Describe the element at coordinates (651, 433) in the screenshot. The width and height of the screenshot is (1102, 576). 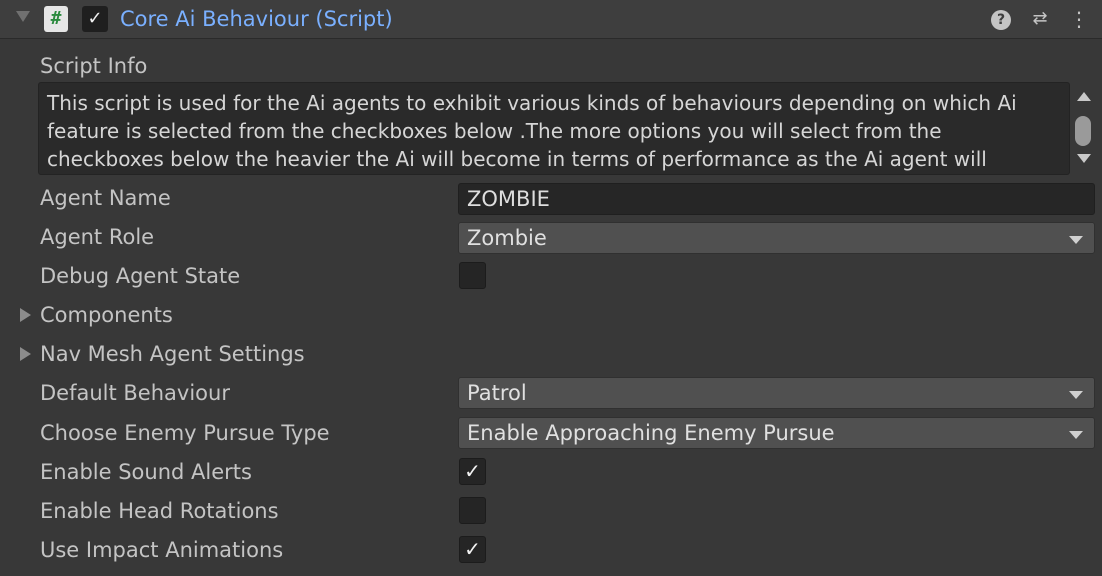
I see `enemy-pursue-type-value: Enable Approaching Enemy Pursue` at that location.